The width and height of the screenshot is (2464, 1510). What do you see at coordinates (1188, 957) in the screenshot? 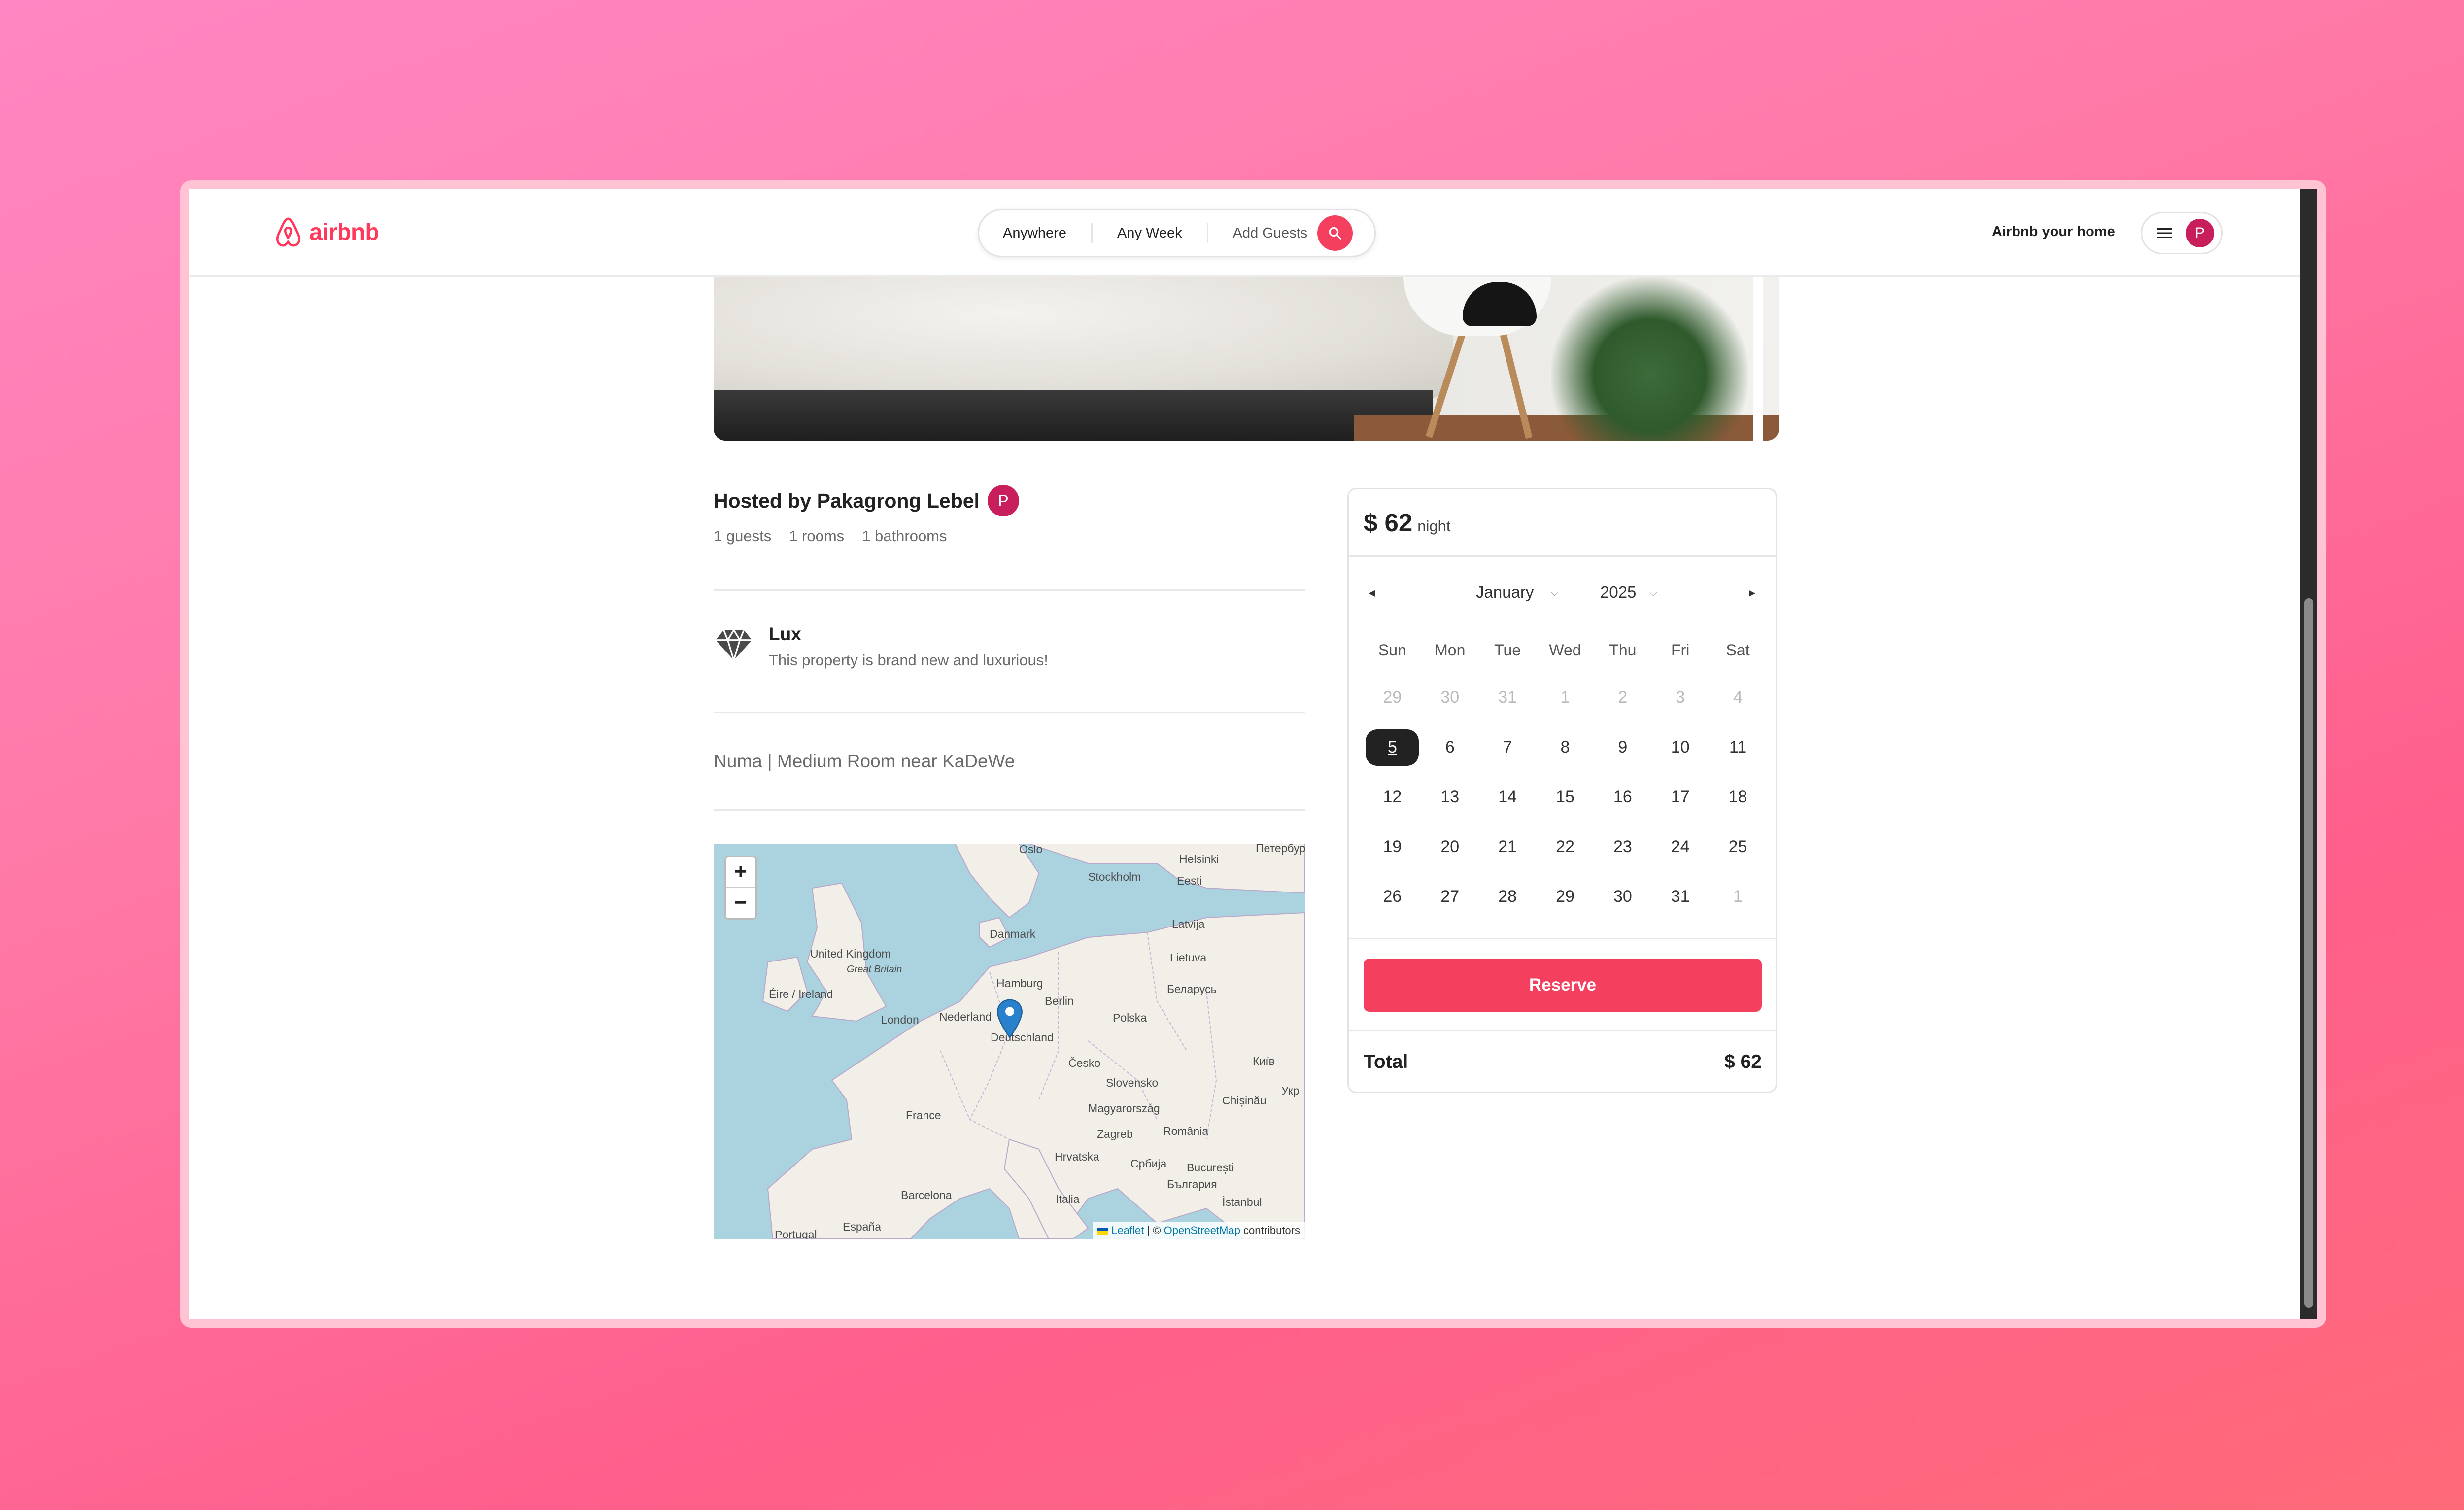
I see `map-label: Lietuva` at bounding box center [1188, 957].